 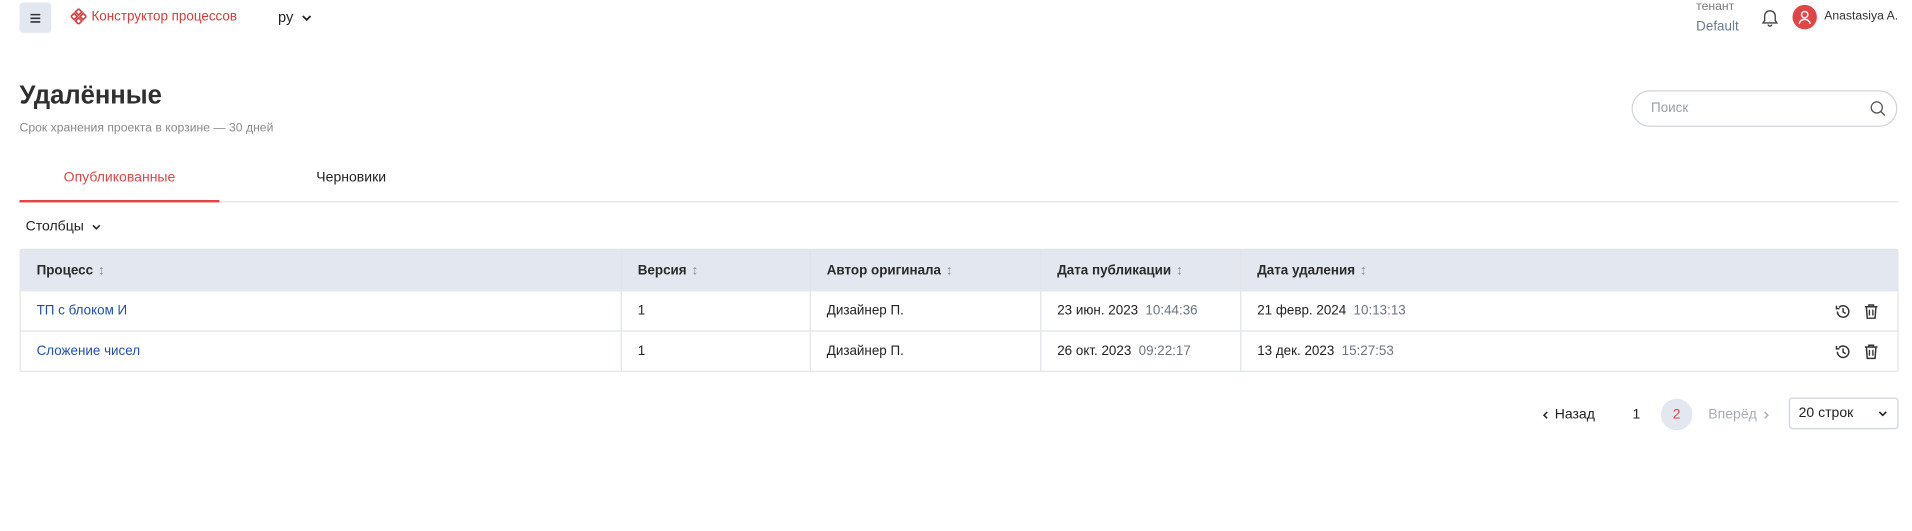 I want to click on user-name: Anastasiya A., so click(x=1861, y=16).